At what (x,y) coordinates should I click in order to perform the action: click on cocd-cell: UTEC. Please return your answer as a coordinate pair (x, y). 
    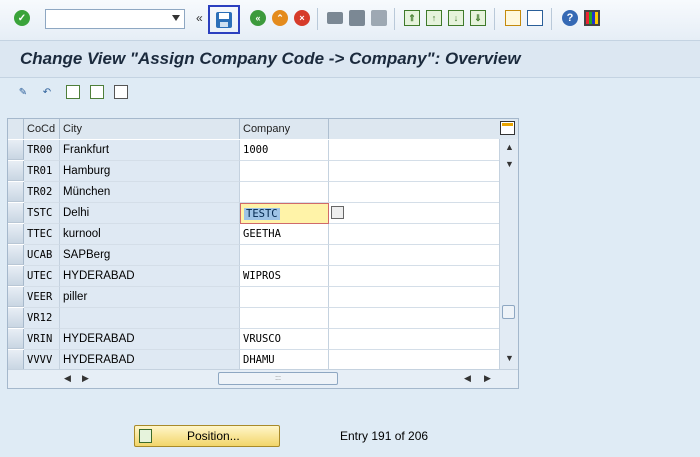
    Looking at the image, I should click on (42, 276).